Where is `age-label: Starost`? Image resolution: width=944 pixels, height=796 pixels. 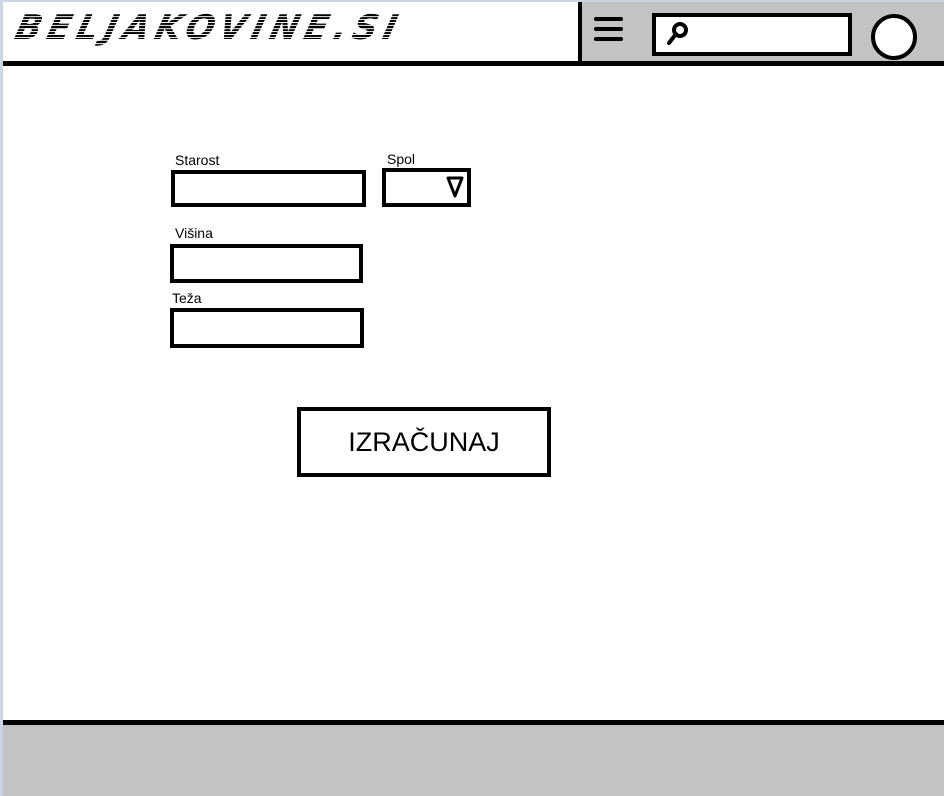
age-label: Starost is located at coordinates (197, 160).